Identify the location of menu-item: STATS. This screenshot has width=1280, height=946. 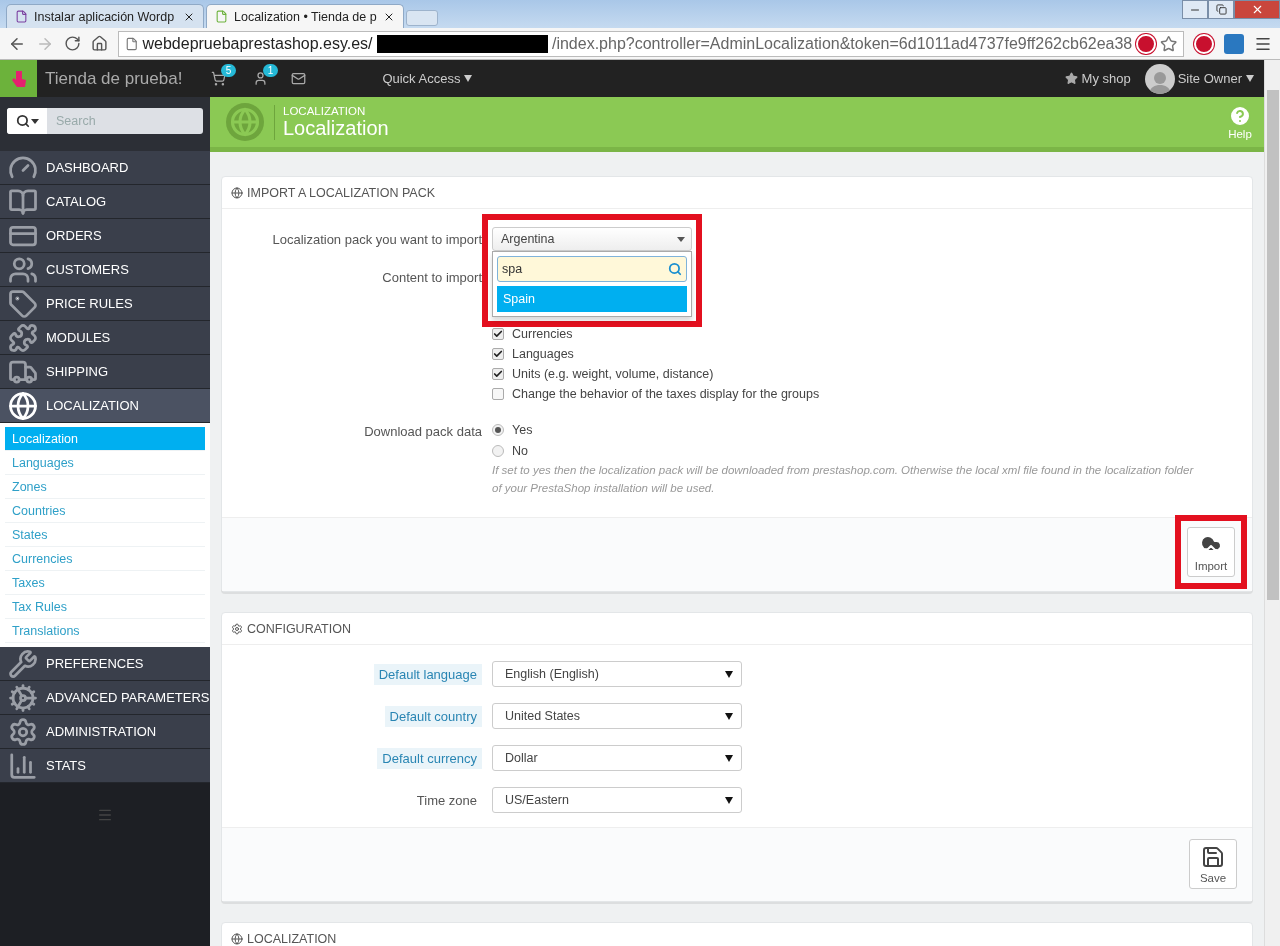
(105, 766).